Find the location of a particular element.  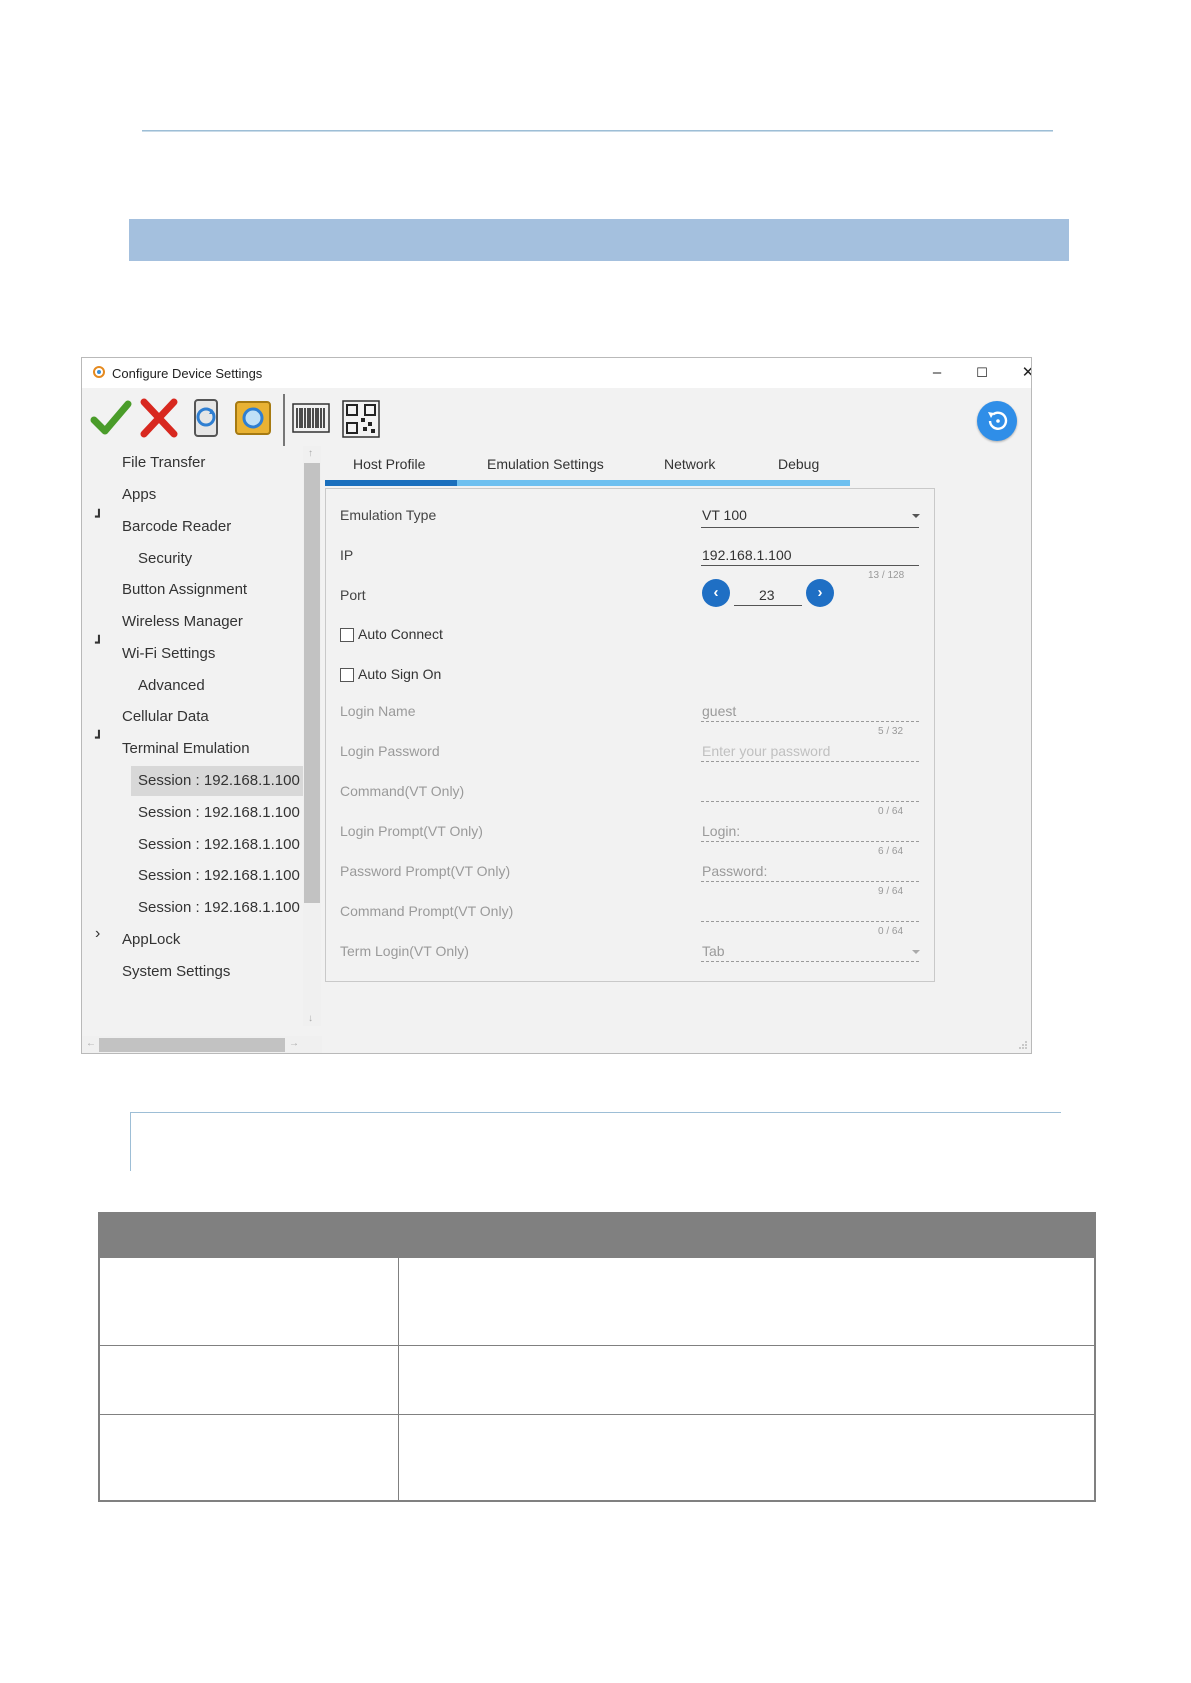

tree-item-wifi-settings: Wi-Fi Settings is located at coordinates (168, 654).